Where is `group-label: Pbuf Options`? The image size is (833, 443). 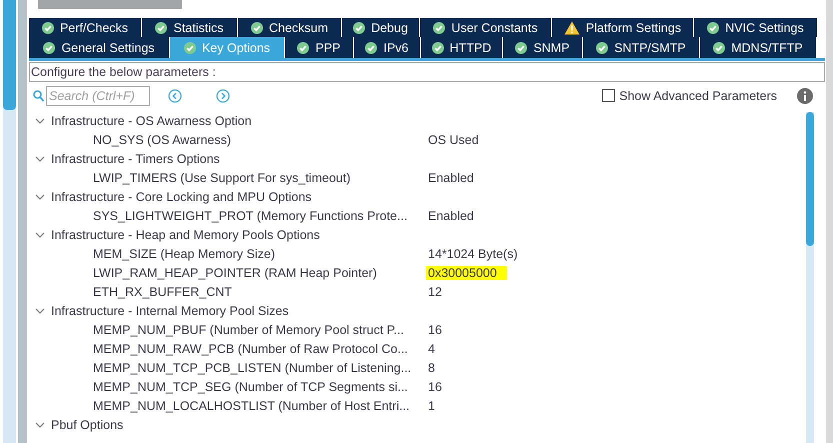 group-label: Pbuf Options is located at coordinates (87, 425).